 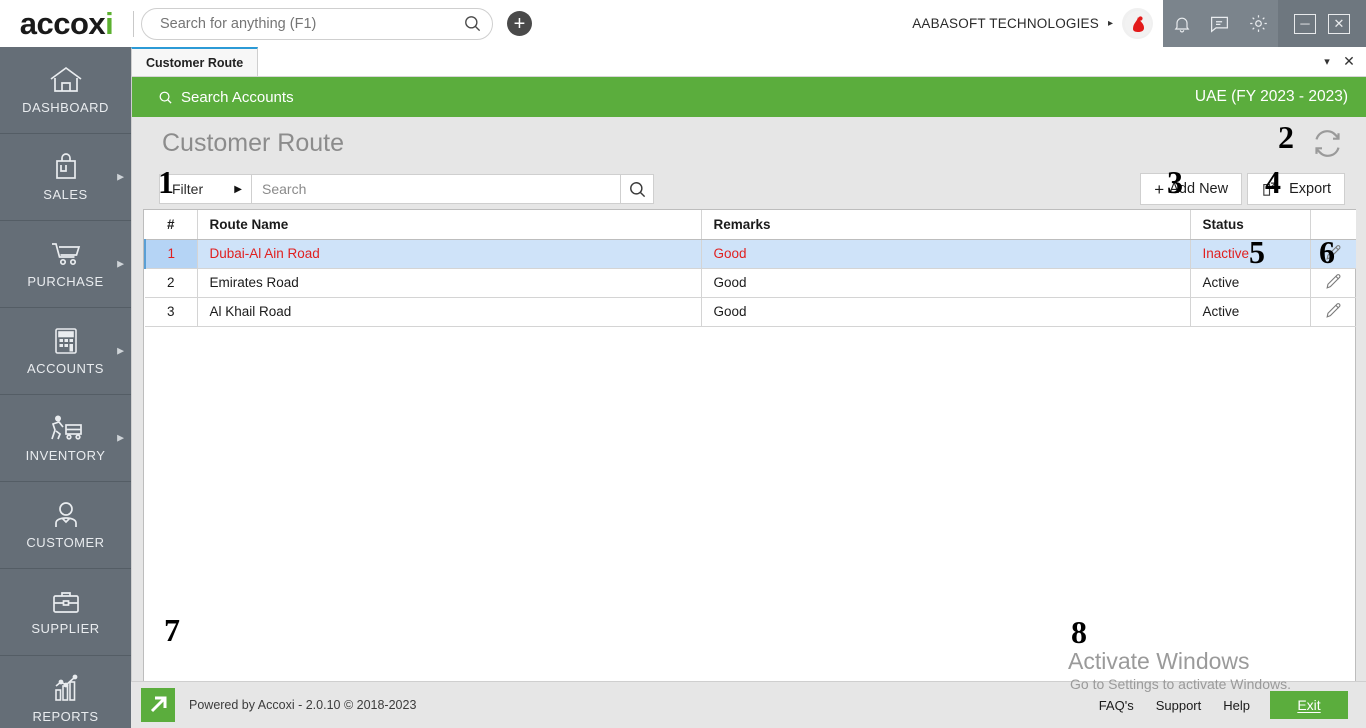 What do you see at coordinates (748, 62) in the screenshot?
I see `tab-strip: Customer Route ▾ ✕` at bounding box center [748, 62].